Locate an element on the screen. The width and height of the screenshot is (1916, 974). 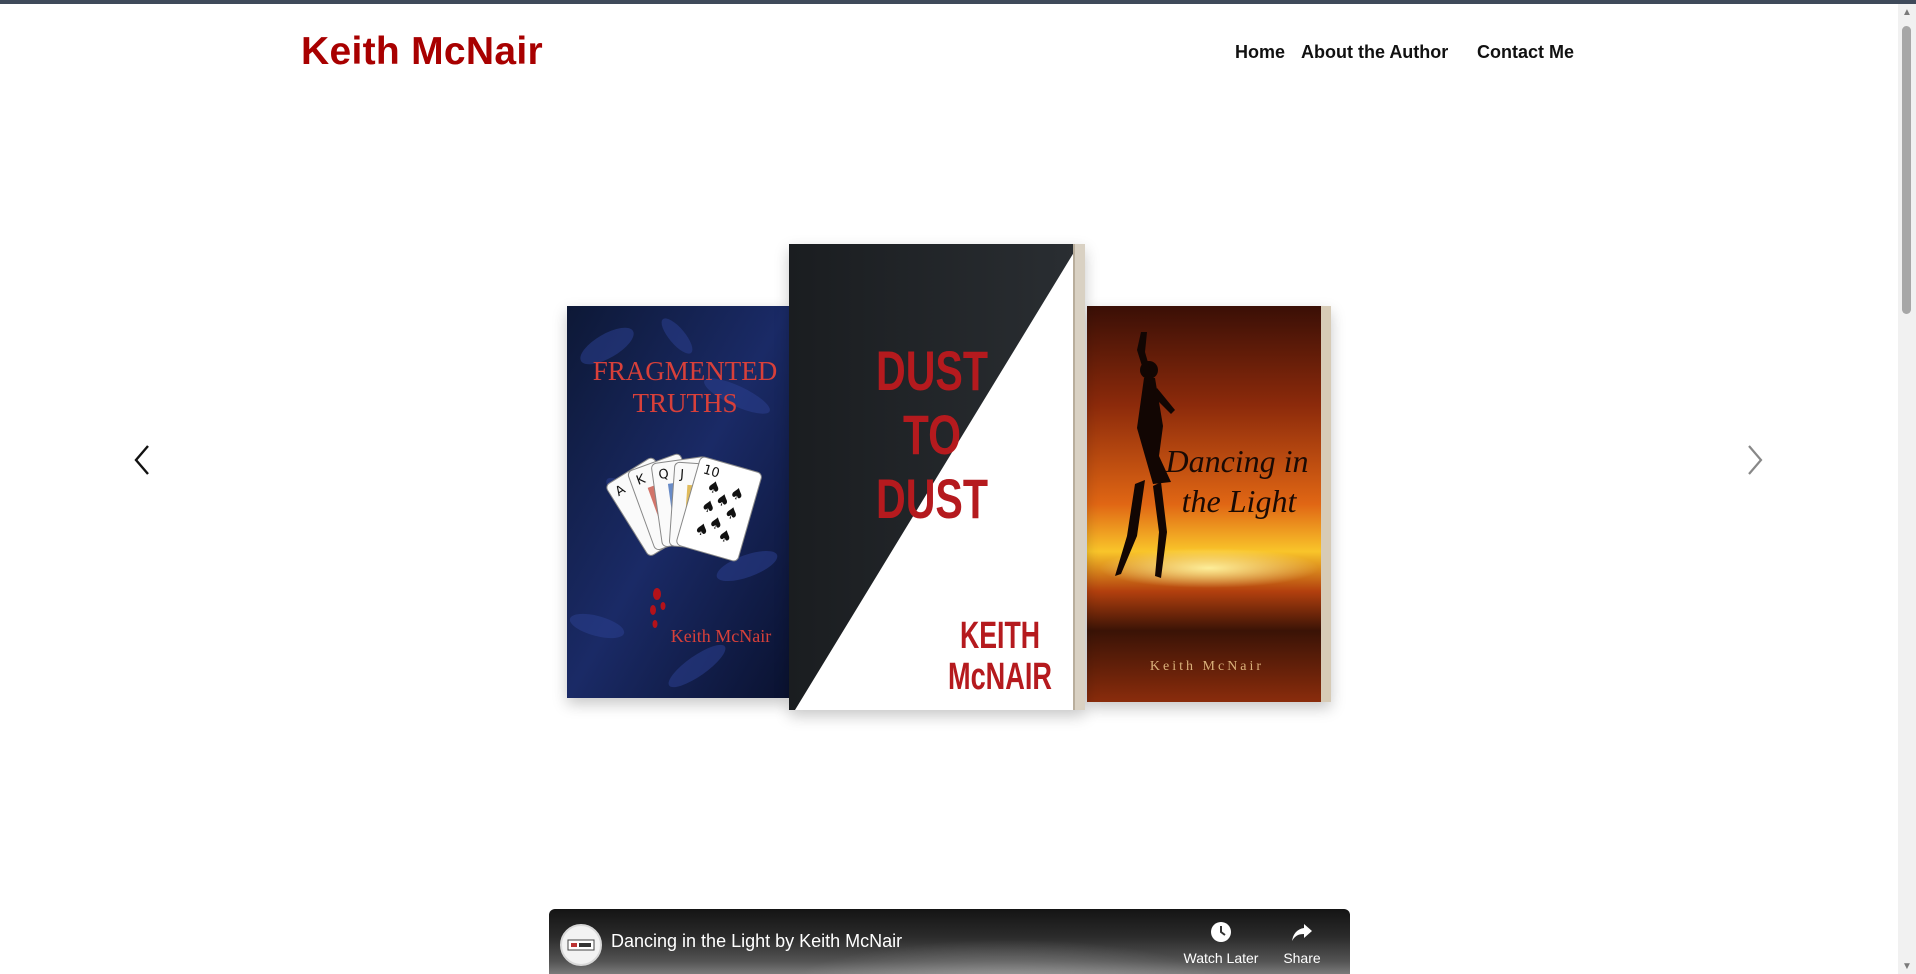
scrollbar-thumb is located at coordinates (1906, 170).